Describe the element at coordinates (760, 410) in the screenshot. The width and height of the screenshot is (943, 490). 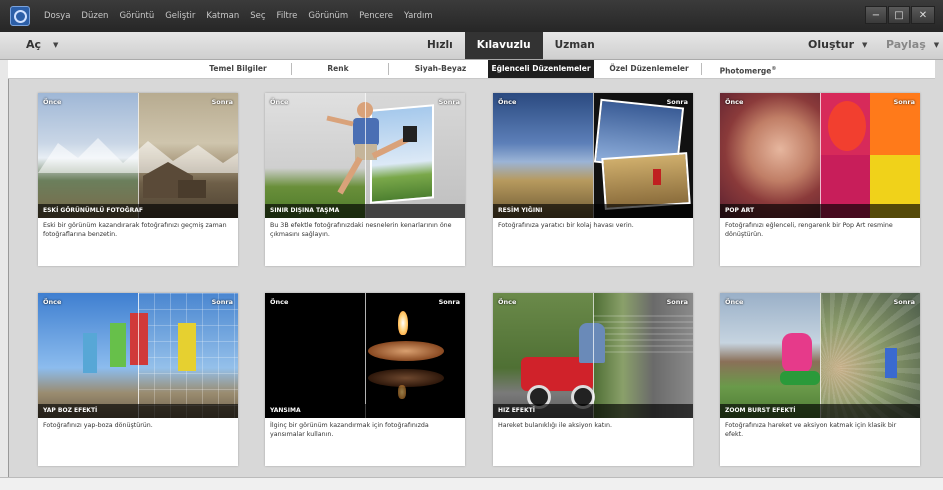
I see `effect-title: ZOOM BURST EFEKTİ` at that location.